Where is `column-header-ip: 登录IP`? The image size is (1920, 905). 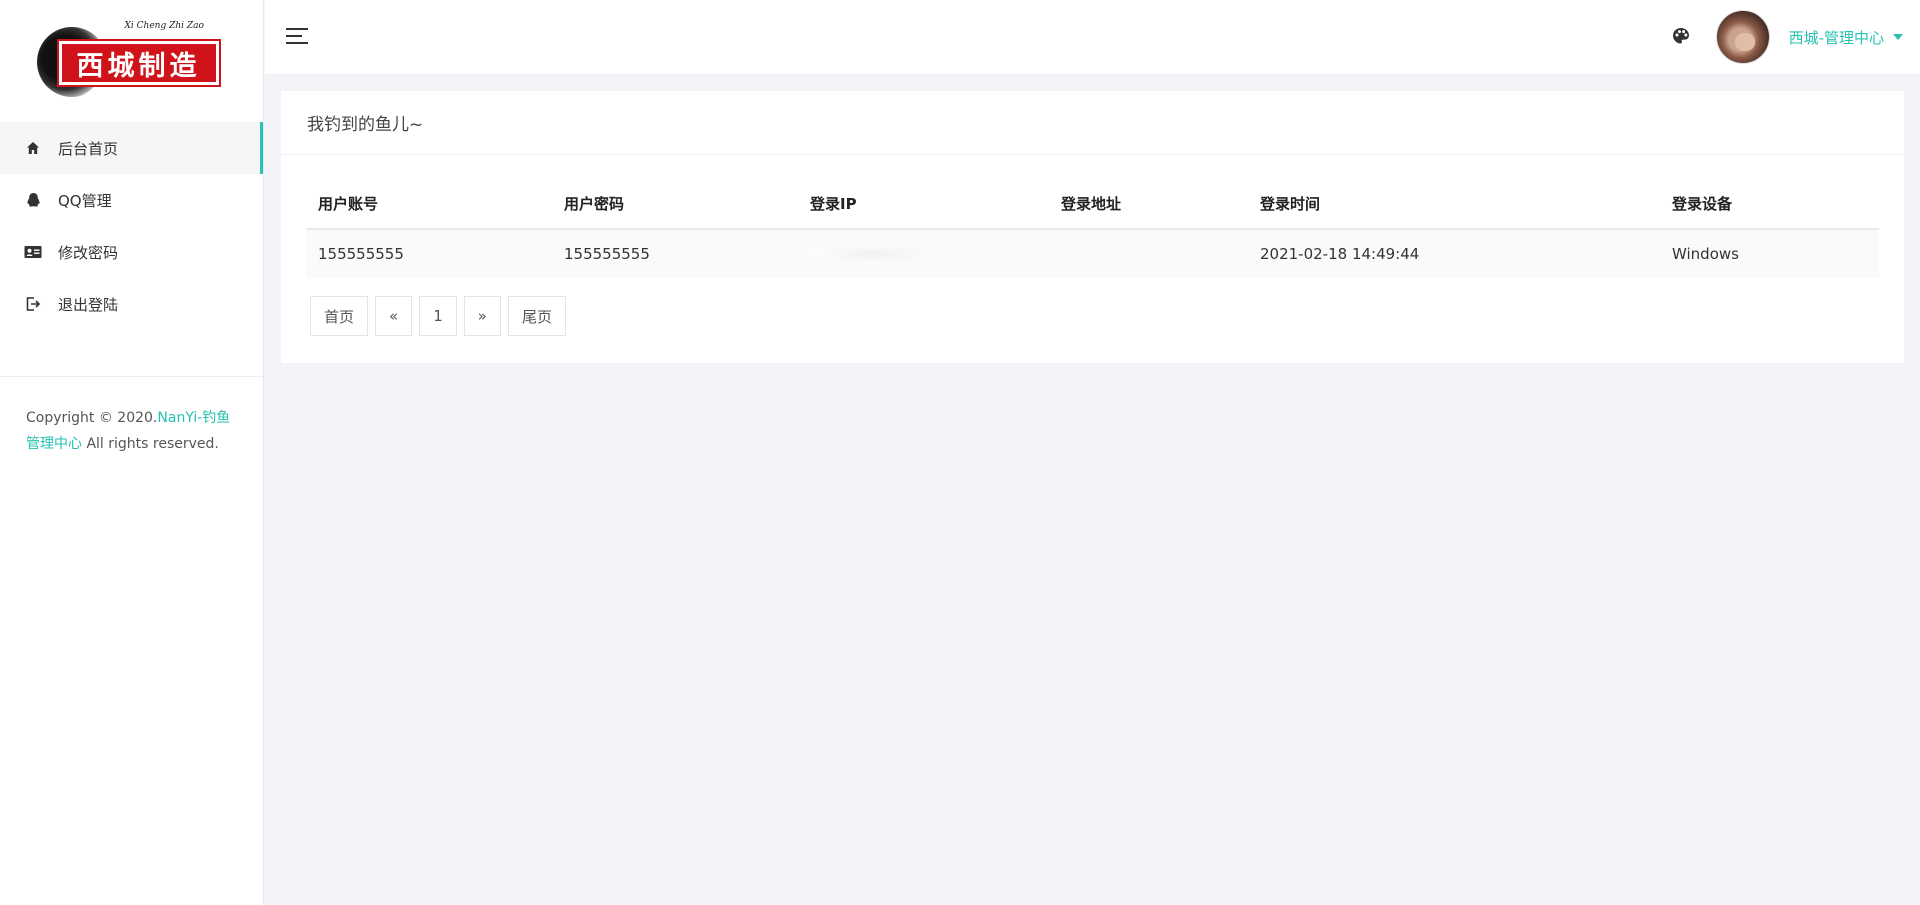 column-header-ip: 登录IP is located at coordinates (923, 204).